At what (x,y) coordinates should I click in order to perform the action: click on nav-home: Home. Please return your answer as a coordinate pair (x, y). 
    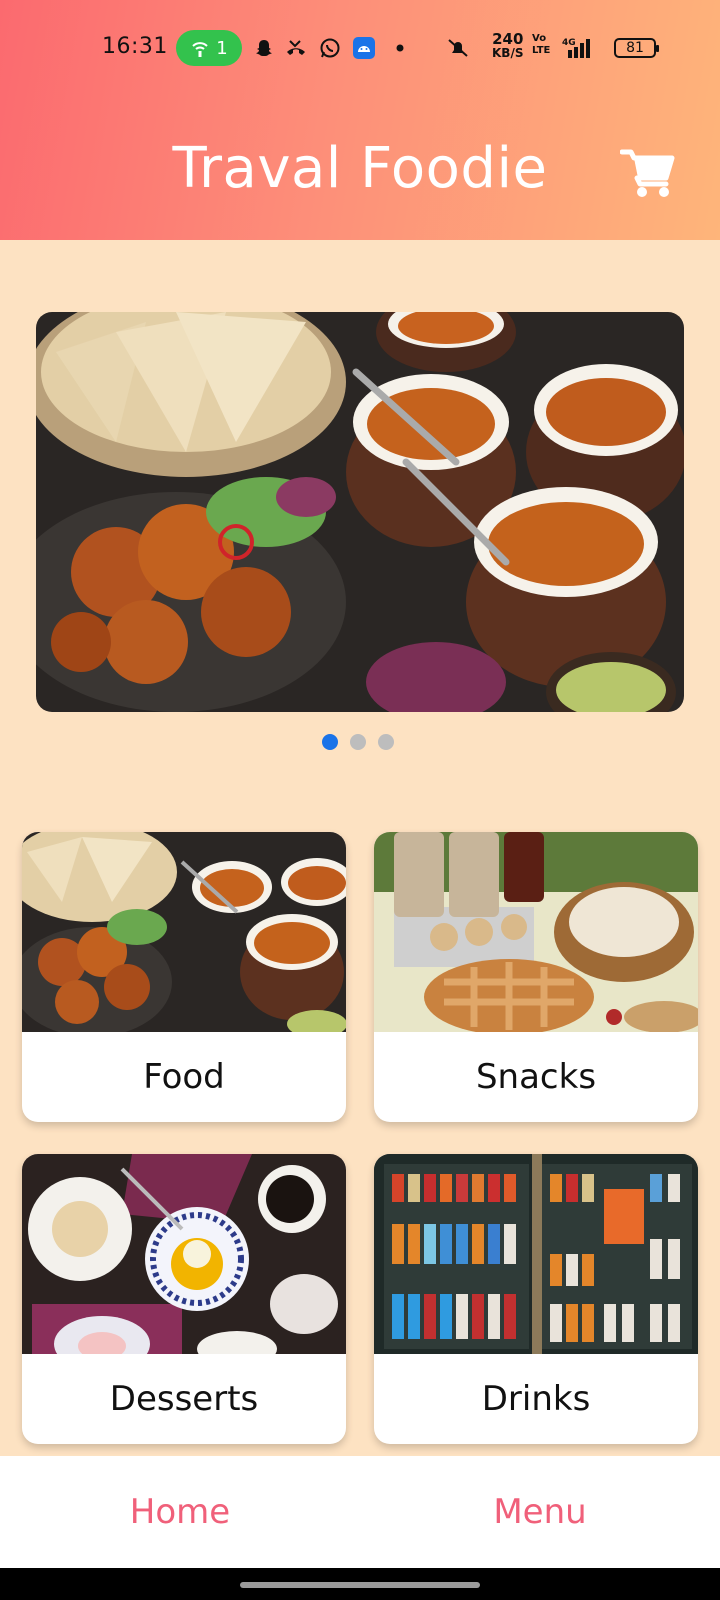
    Looking at the image, I should click on (180, 1512).